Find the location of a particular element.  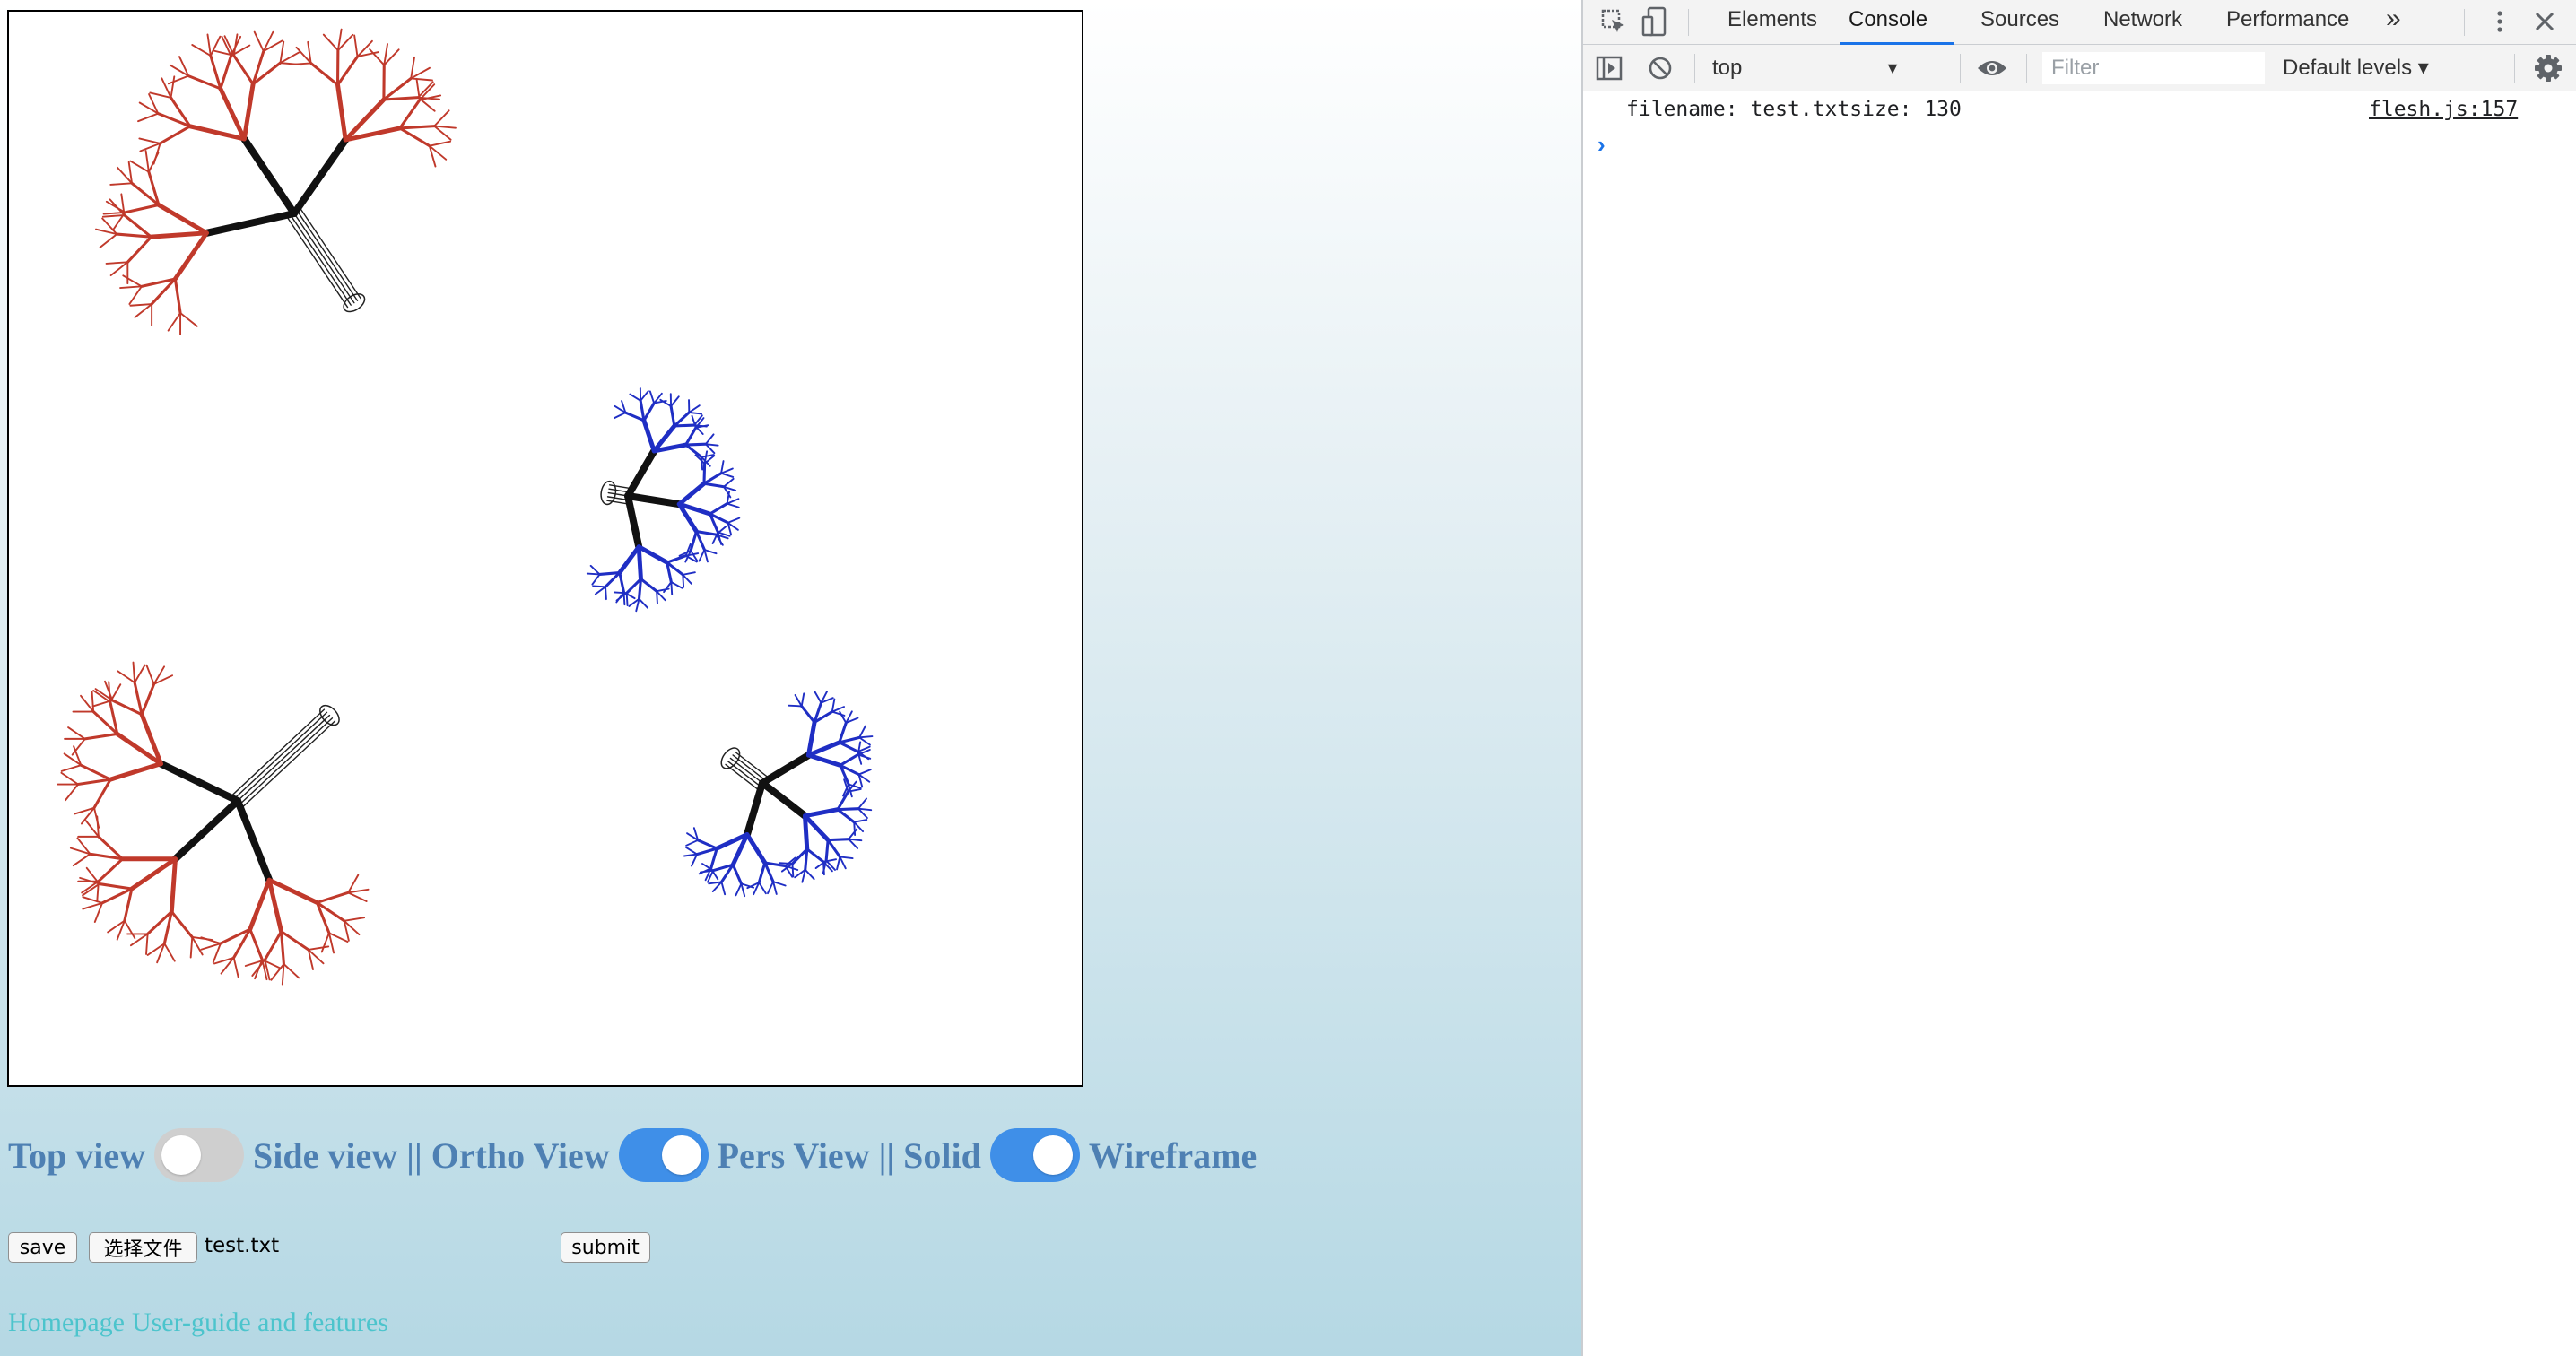

kebab-menu-icon is located at coordinates (2500, 21).